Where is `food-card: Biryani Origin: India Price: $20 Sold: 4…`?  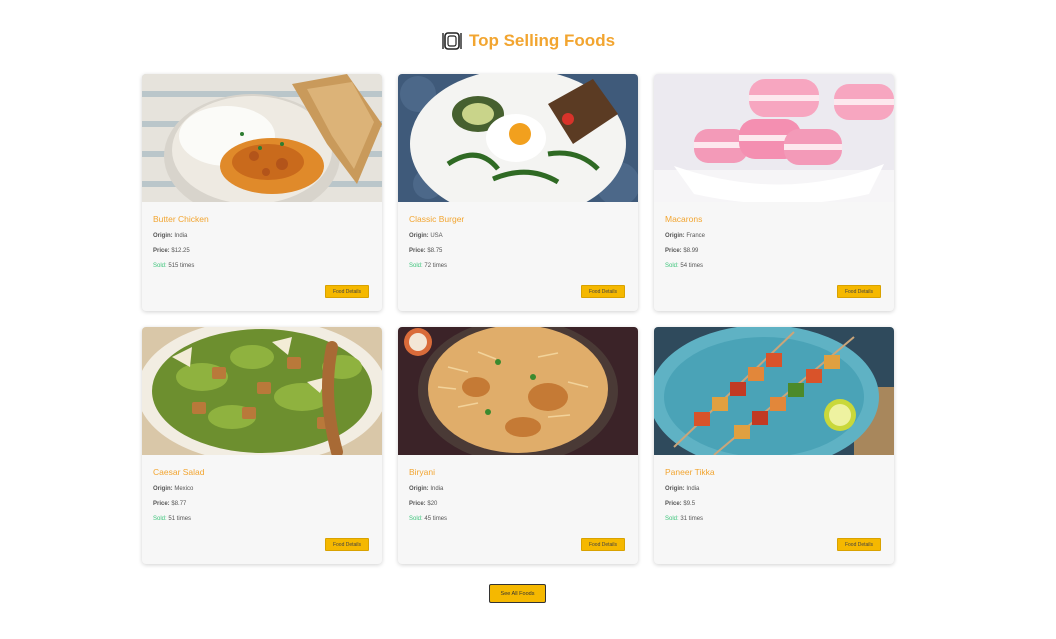
food-card: Biryani Origin: India Price: $20 Sold: 4… is located at coordinates (518, 445).